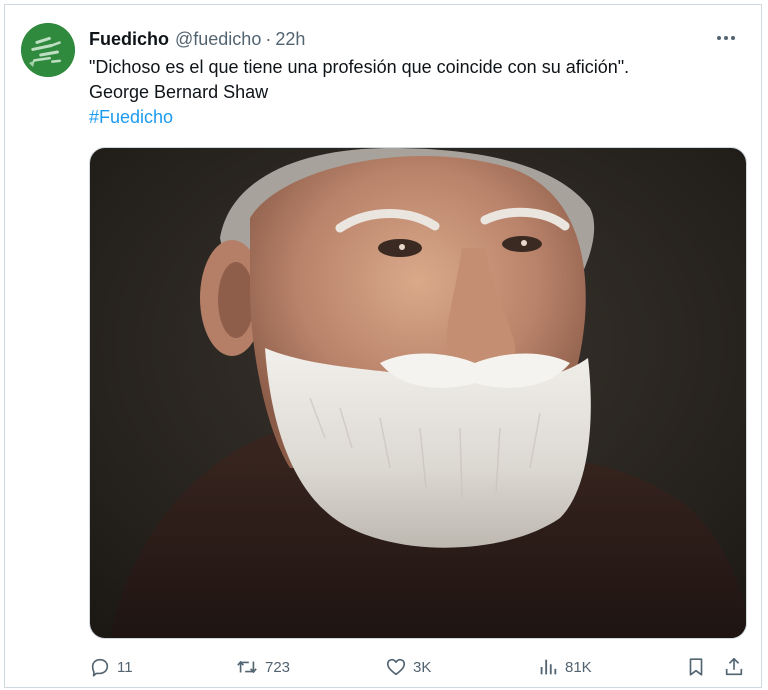 Image resolution: width=768 pixels, height=690 pixels. What do you see at coordinates (129, 39) in the screenshot?
I see `display-name: Fuedicho` at bounding box center [129, 39].